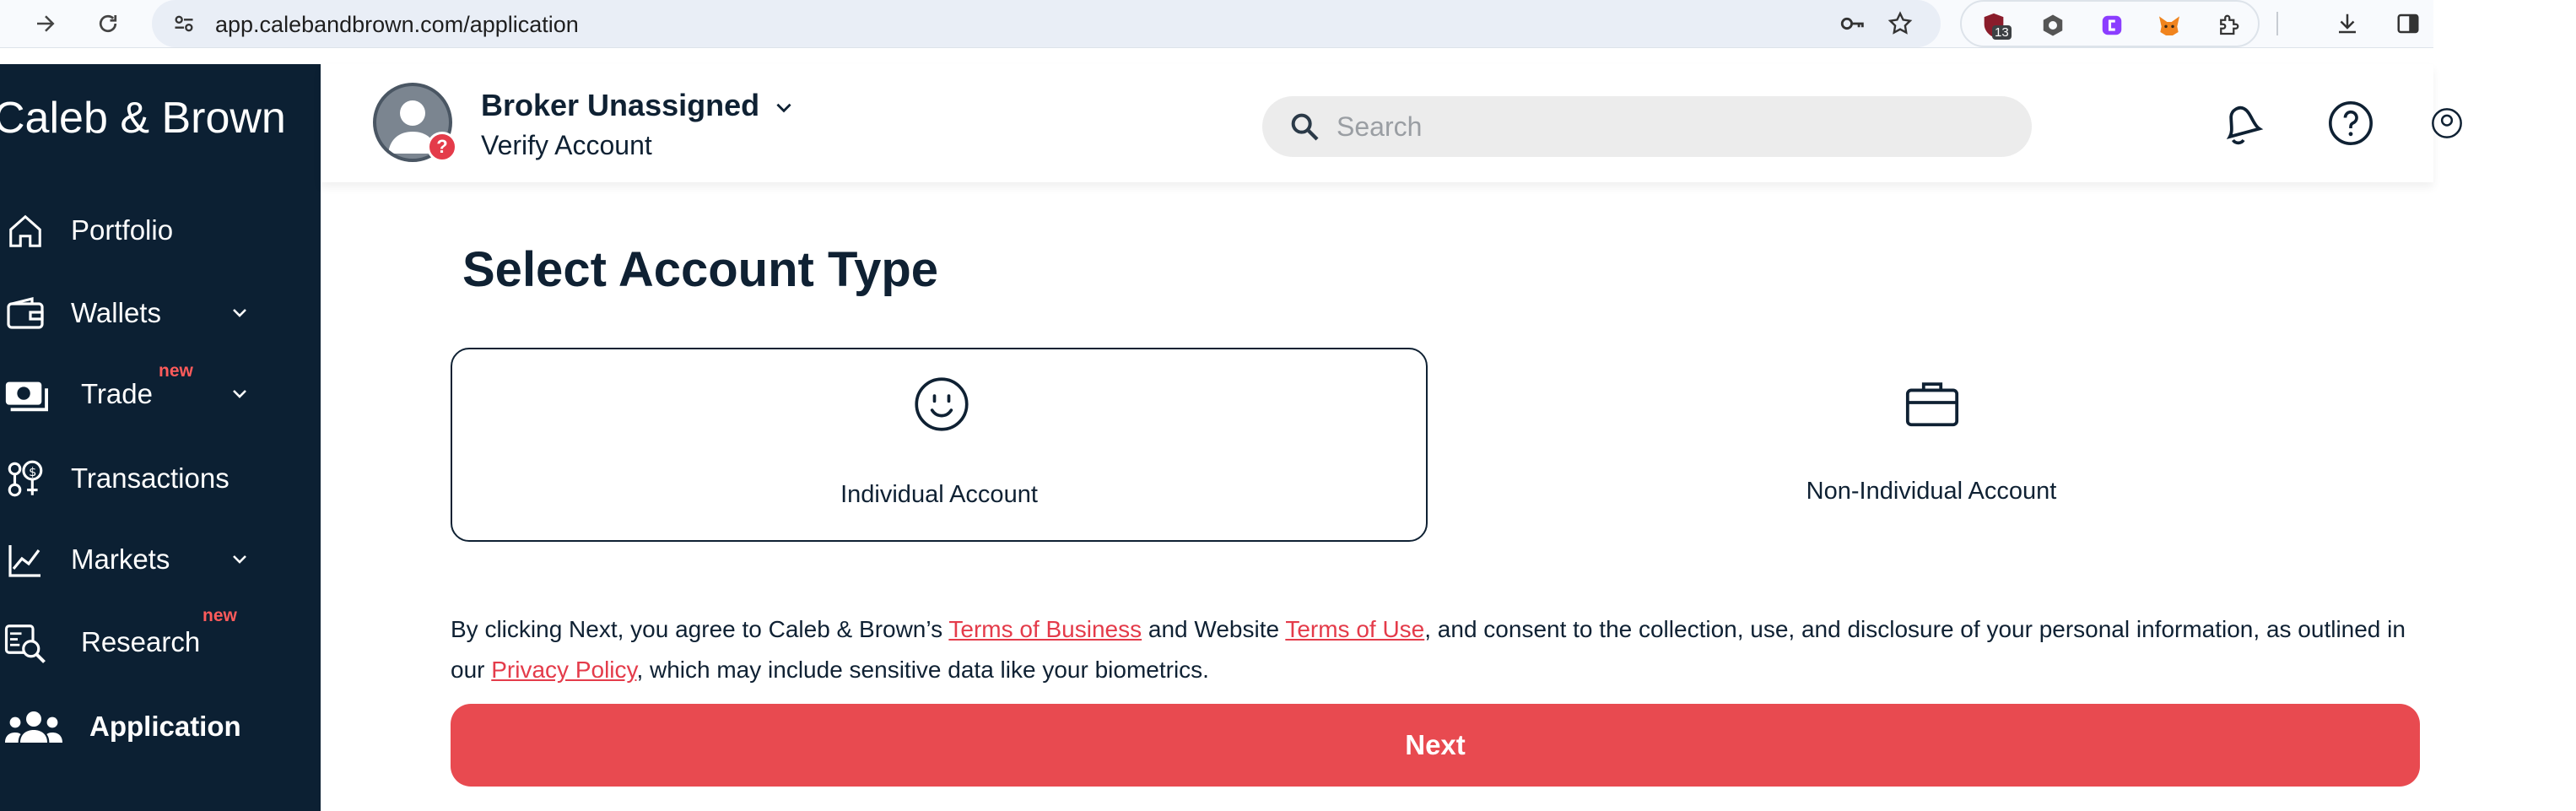 The height and width of the screenshot is (811, 2576). What do you see at coordinates (2408, 24) in the screenshot?
I see `side-panel-icon` at bounding box center [2408, 24].